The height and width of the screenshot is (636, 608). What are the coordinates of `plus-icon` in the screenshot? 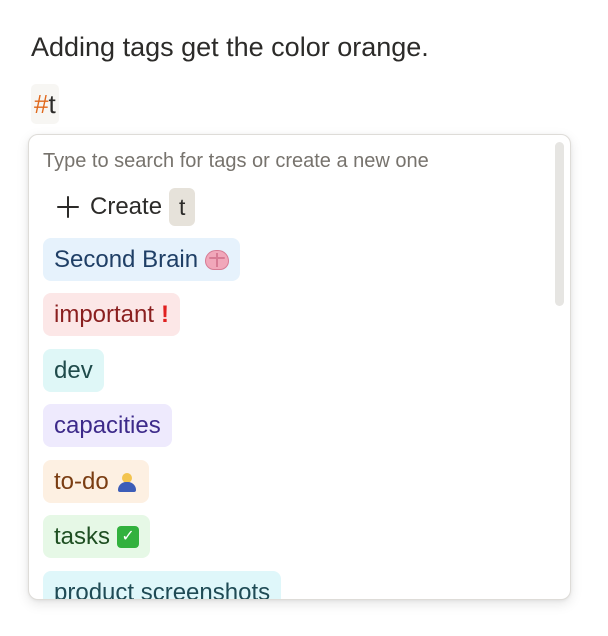 It's located at (68, 207).